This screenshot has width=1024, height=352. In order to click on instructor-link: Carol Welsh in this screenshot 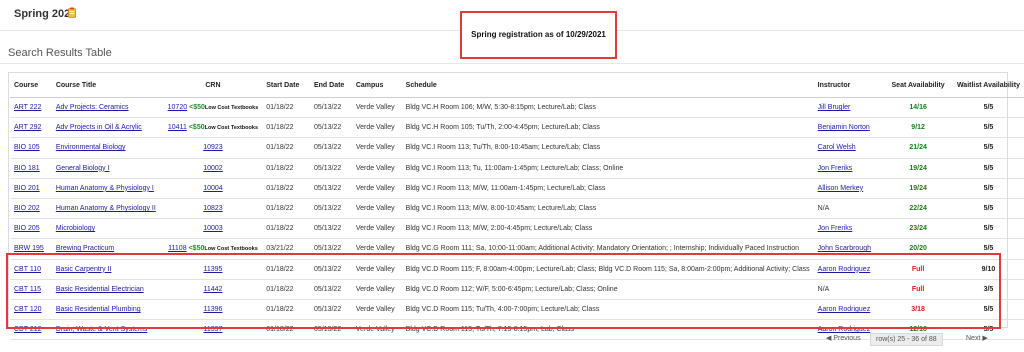, I will do `click(837, 147)`.